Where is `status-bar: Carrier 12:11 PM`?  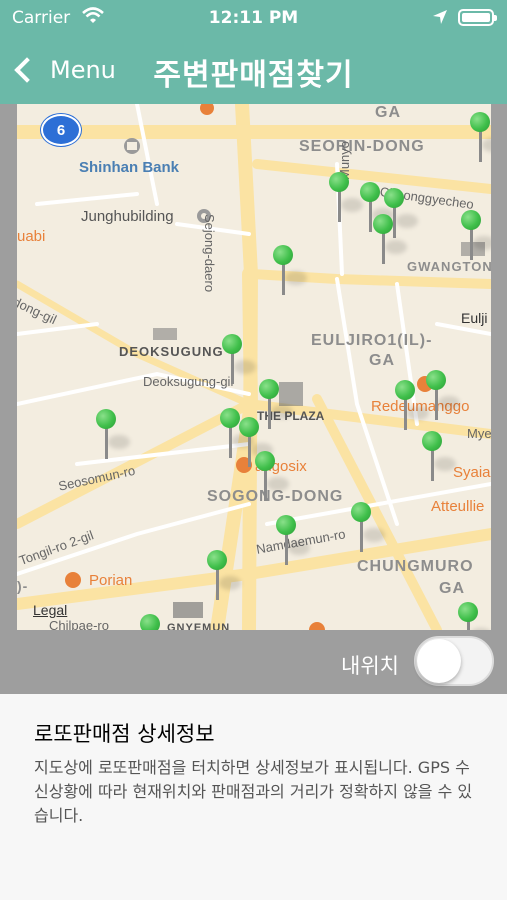 status-bar: Carrier 12:11 PM is located at coordinates (253, 18).